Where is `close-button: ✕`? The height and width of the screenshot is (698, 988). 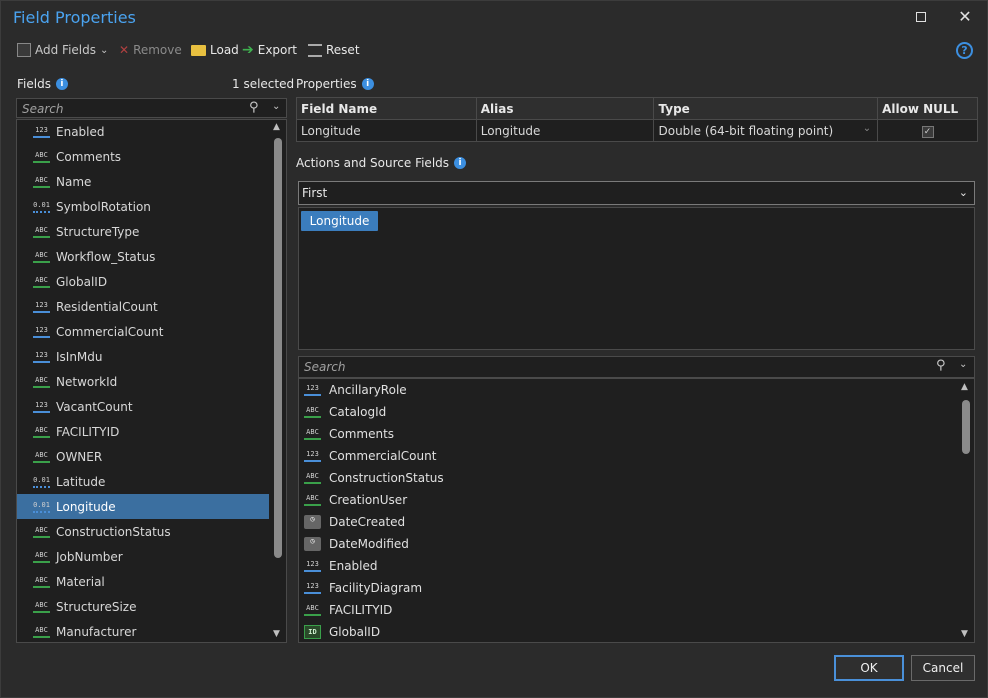
close-button: ✕ is located at coordinates (965, 18).